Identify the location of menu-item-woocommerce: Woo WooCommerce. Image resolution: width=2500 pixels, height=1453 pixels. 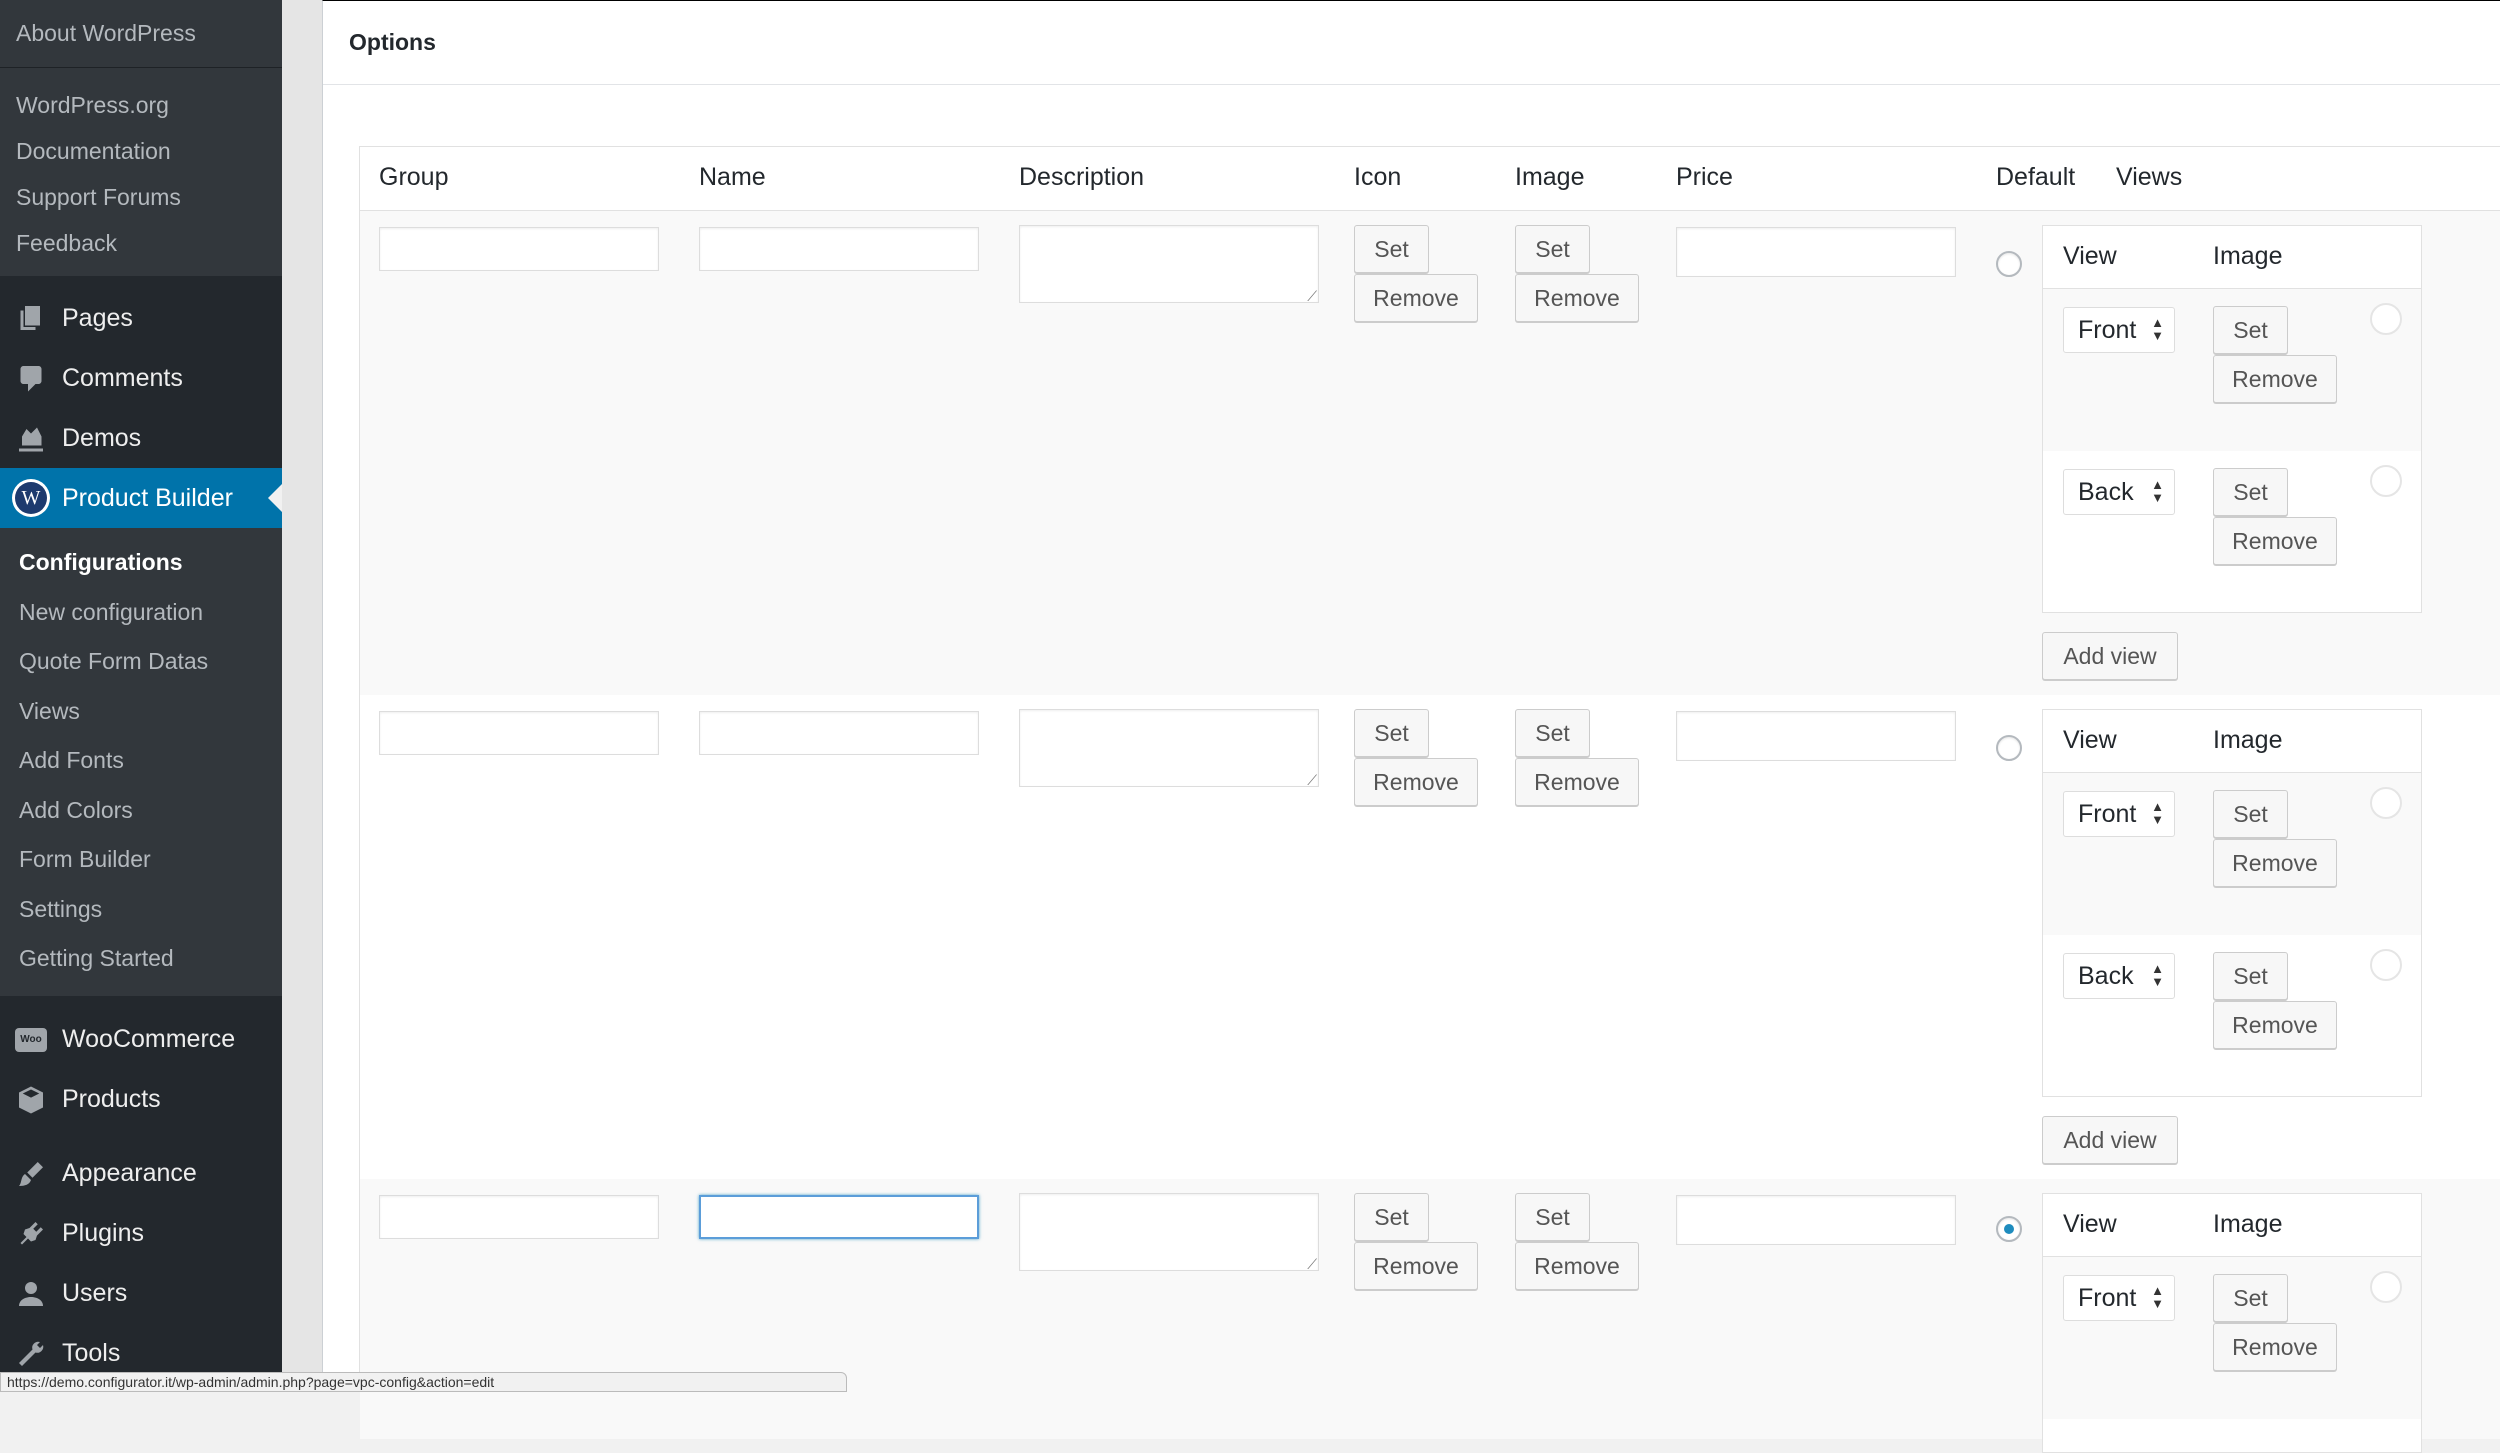
(141, 1040).